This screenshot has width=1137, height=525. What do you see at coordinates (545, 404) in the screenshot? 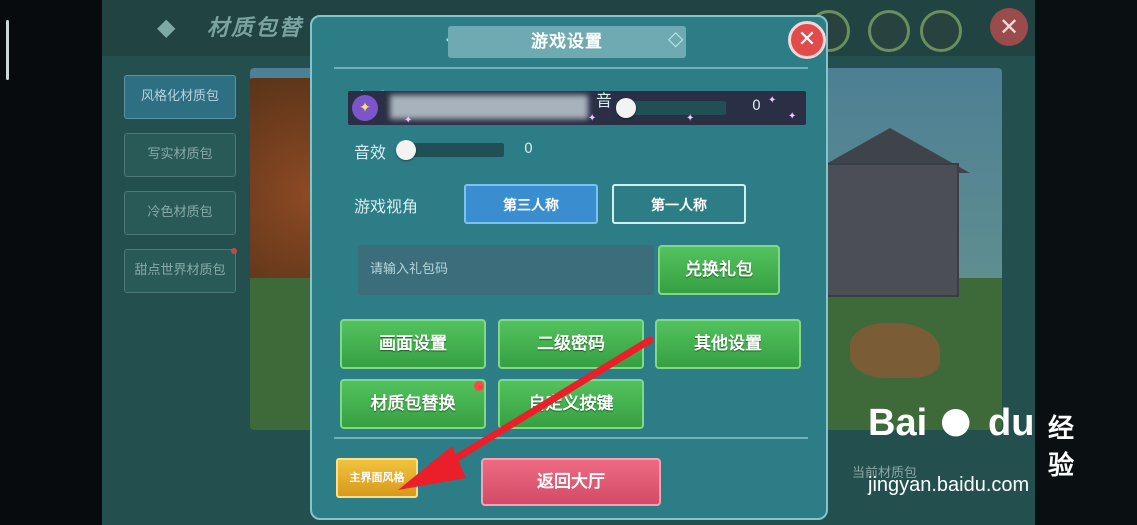
I see `annotation-arrow-shaft` at bounding box center [545, 404].